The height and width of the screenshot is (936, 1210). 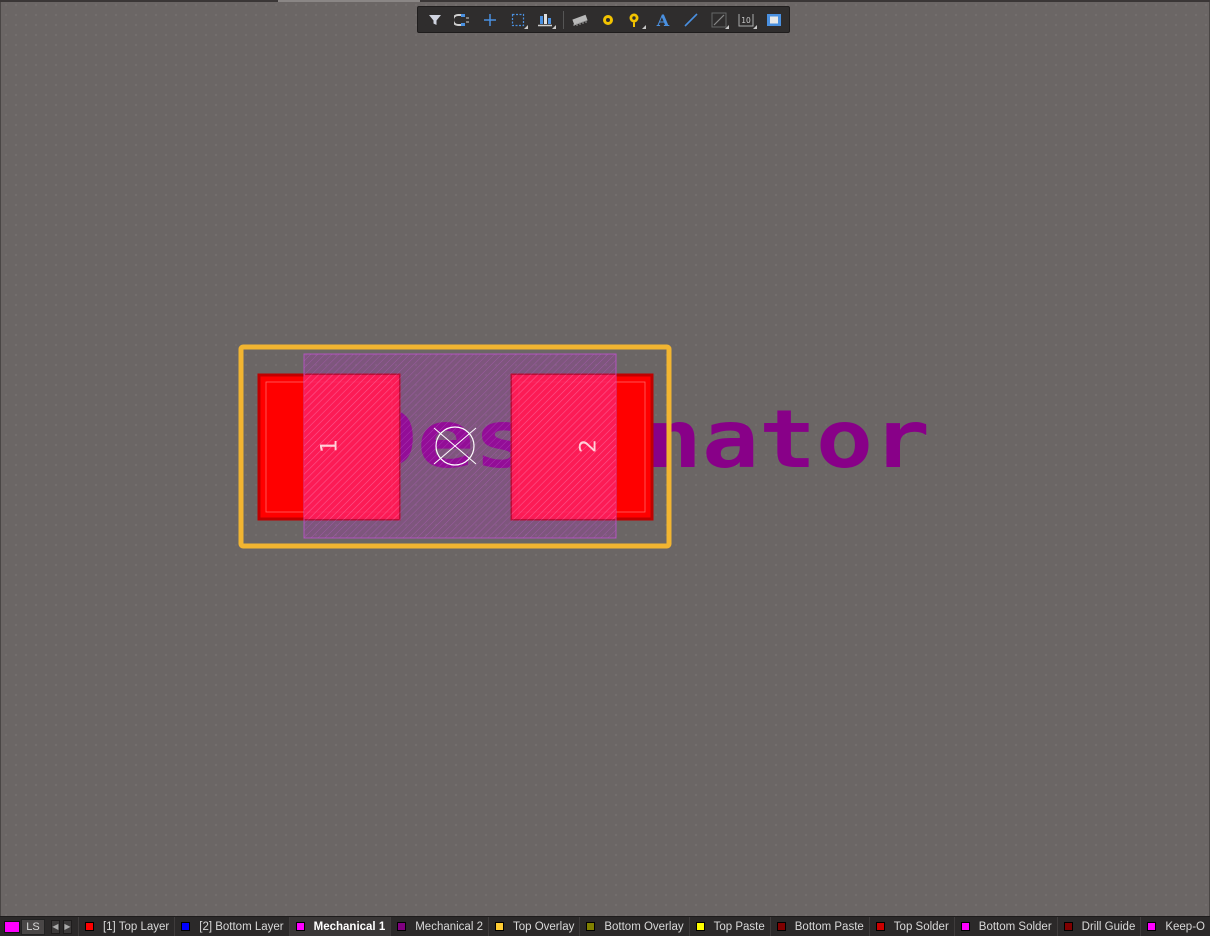 I want to click on crosshair-icon, so click(x=489, y=20).